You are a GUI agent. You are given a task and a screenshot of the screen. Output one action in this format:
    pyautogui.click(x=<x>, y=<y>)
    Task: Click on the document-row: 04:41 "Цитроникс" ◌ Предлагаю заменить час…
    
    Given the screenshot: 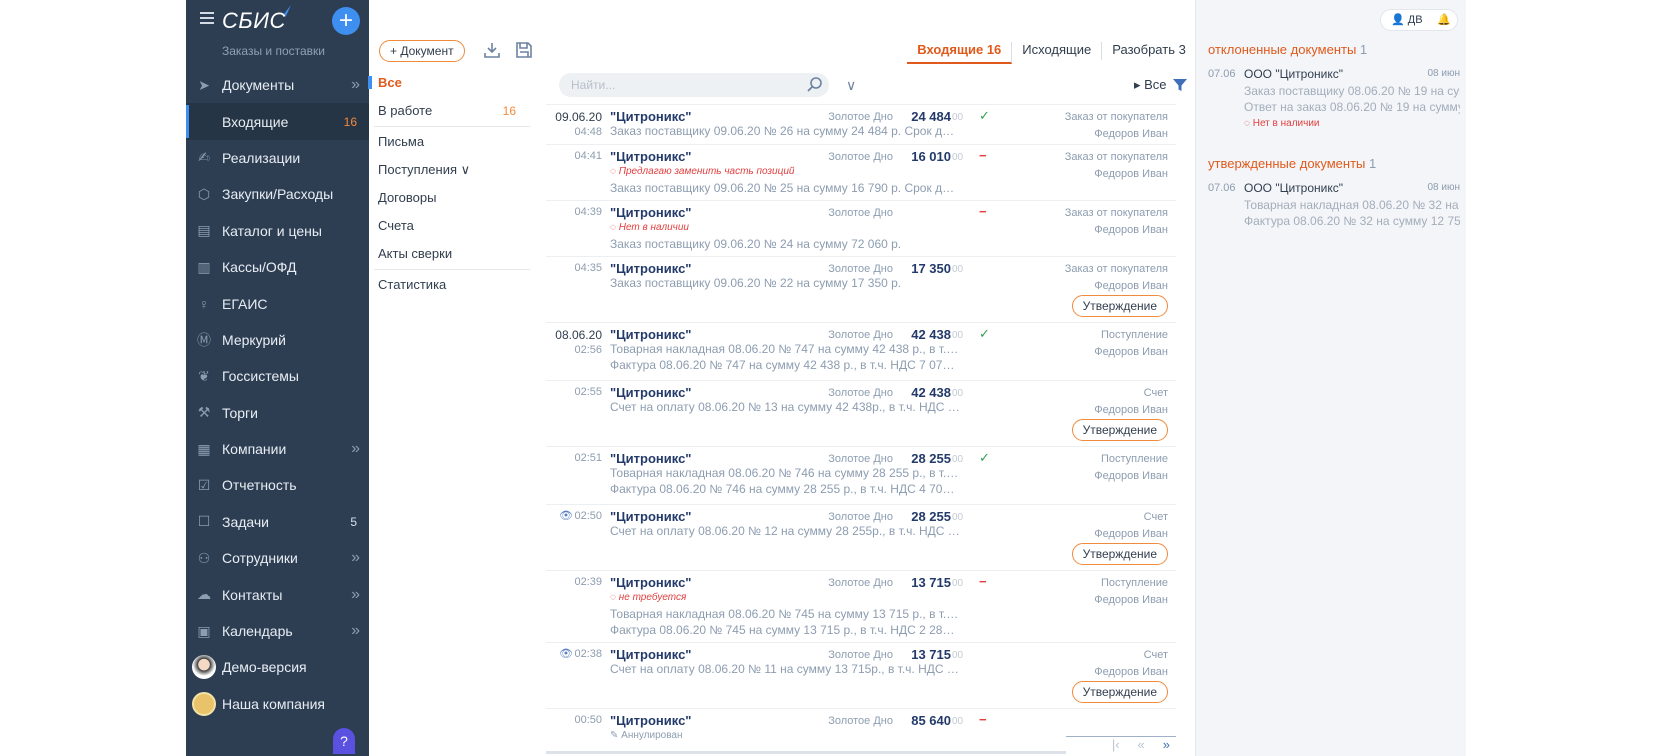 What is the action you would take?
    pyautogui.click(x=861, y=172)
    